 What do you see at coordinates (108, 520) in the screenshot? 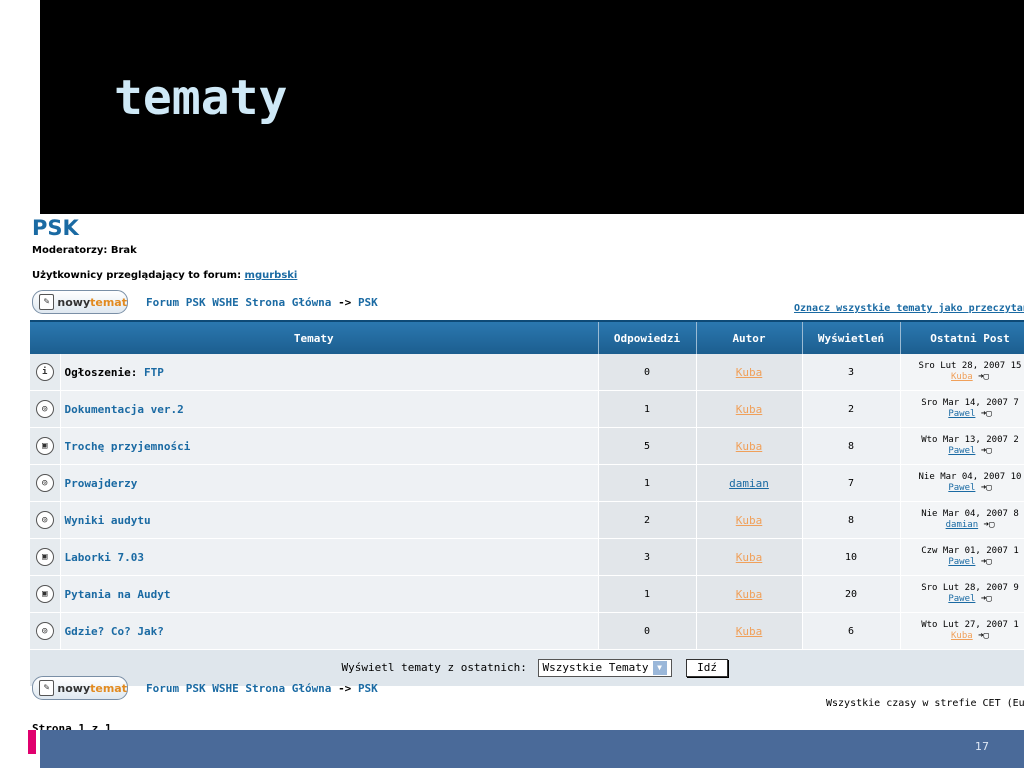
I see `topic-link: Wyniki audytu` at bounding box center [108, 520].